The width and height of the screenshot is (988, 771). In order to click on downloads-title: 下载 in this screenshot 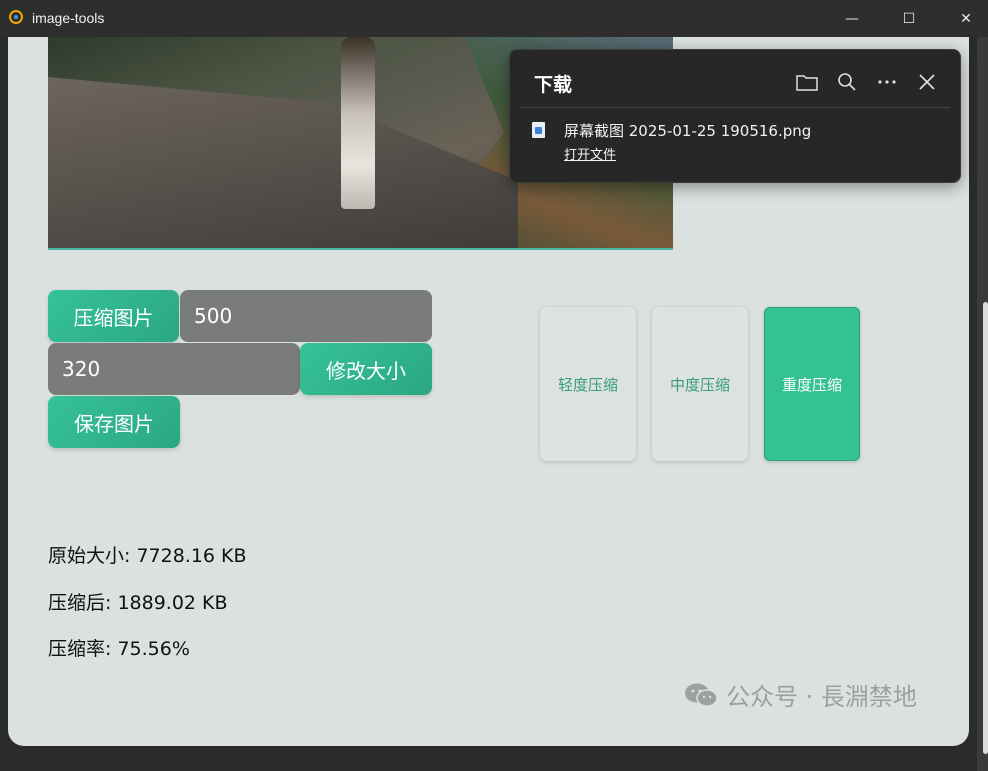, I will do `click(553, 85)`.